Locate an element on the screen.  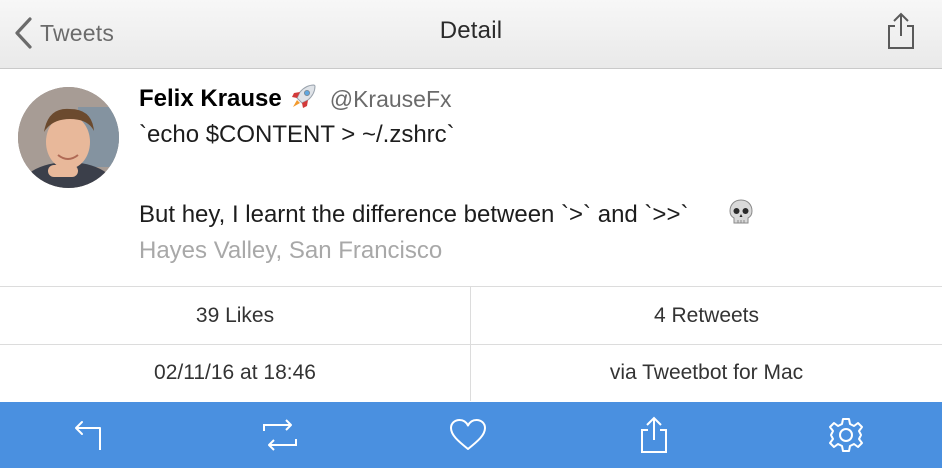
share-button is located at coordinates (901, 33).